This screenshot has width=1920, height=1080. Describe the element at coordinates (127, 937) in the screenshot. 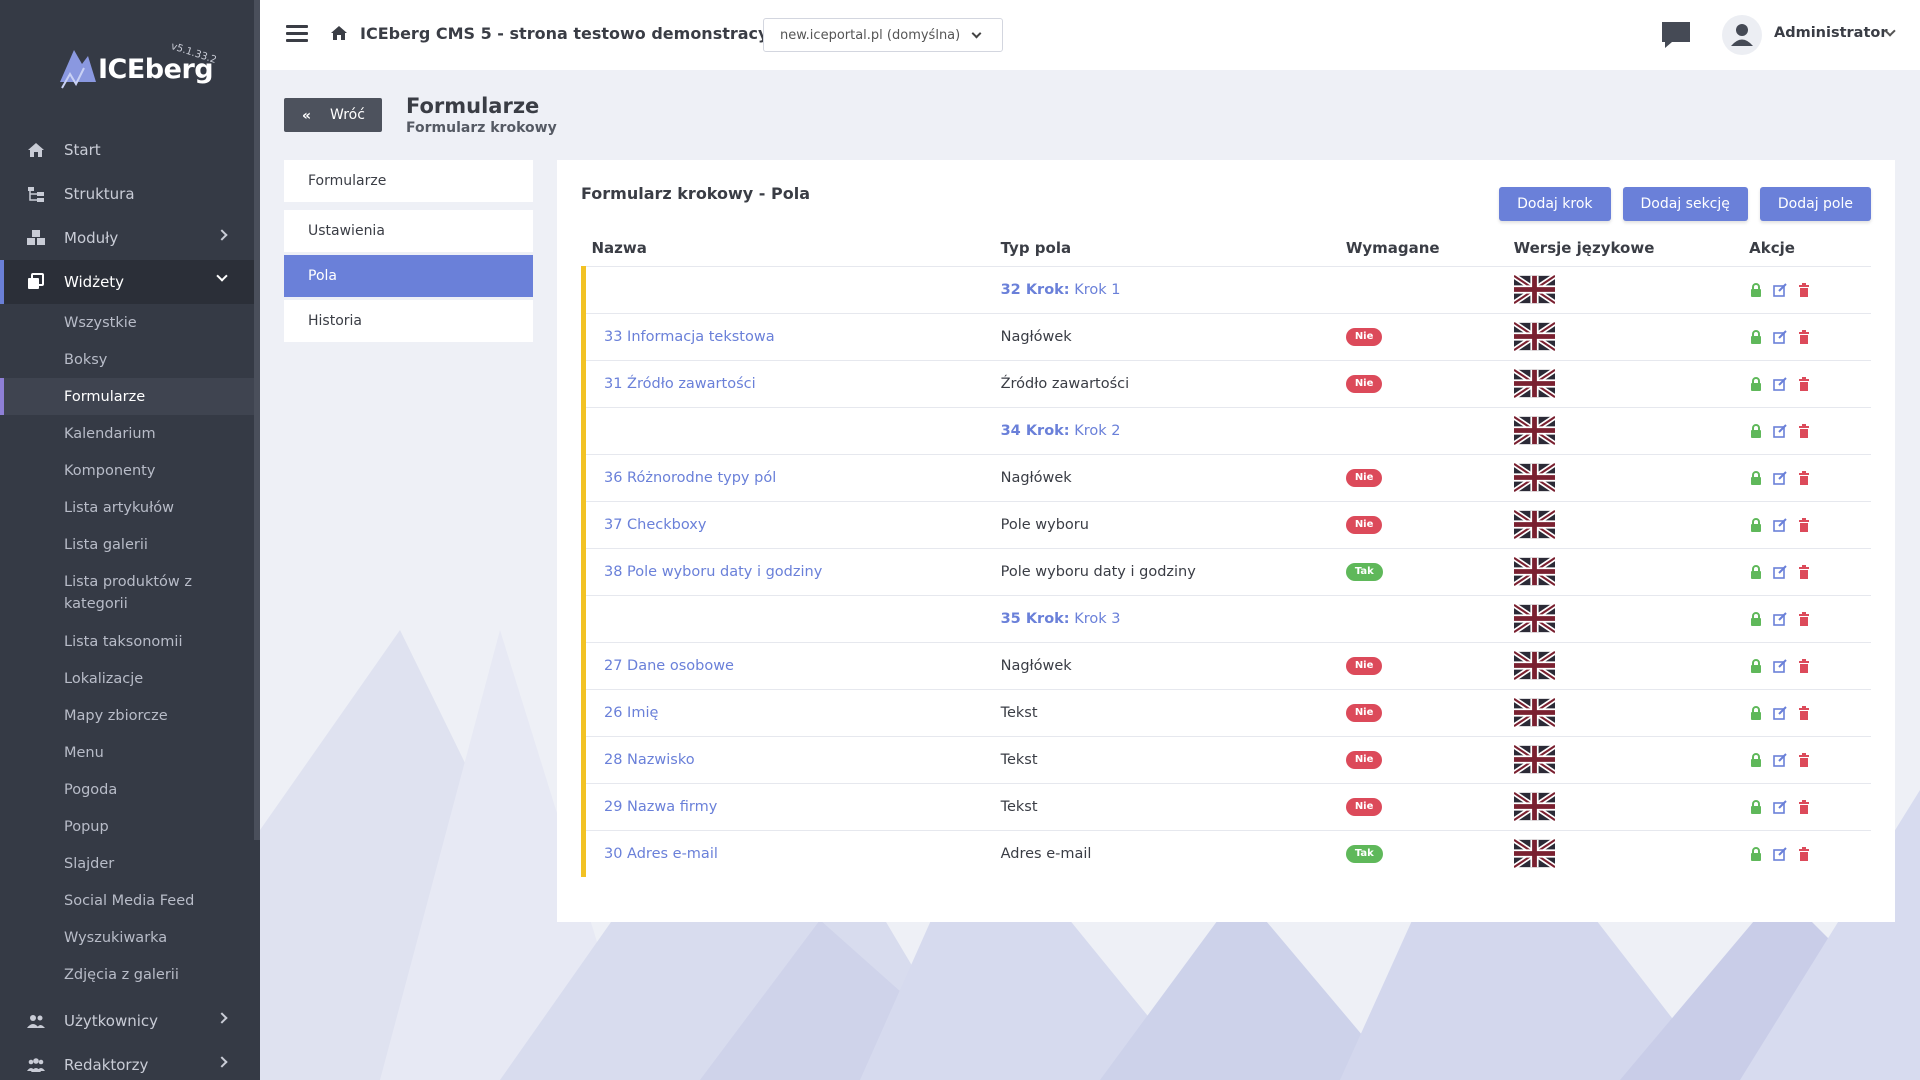

I see `submenu-item: Wyszukiwarka` at that location.